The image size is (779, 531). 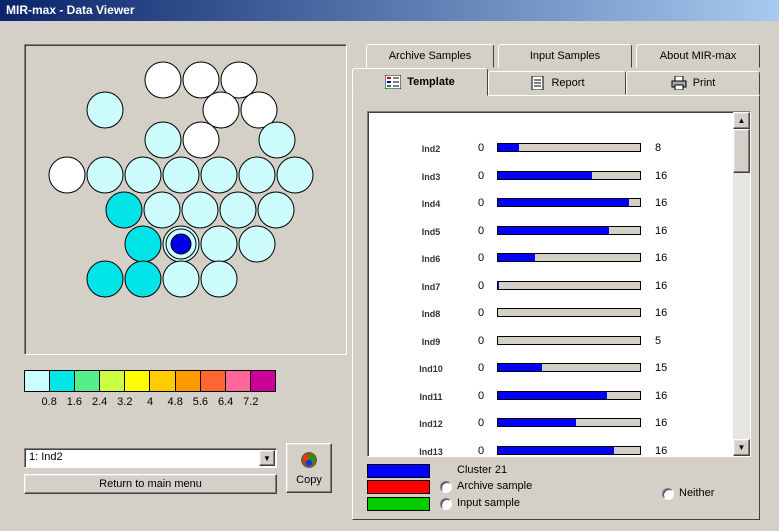 What do you see at coordinates (309, 468) in the screenshot?
I see `copy-button: Copy` at bounding box center [309, 468].